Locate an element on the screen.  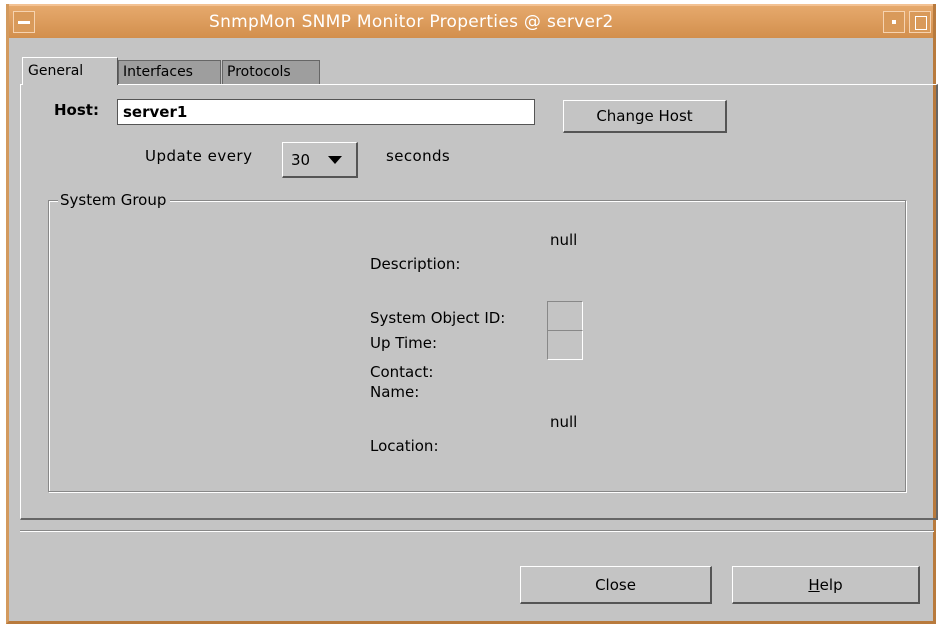
location-value: null is located at coordinates (564, 422).